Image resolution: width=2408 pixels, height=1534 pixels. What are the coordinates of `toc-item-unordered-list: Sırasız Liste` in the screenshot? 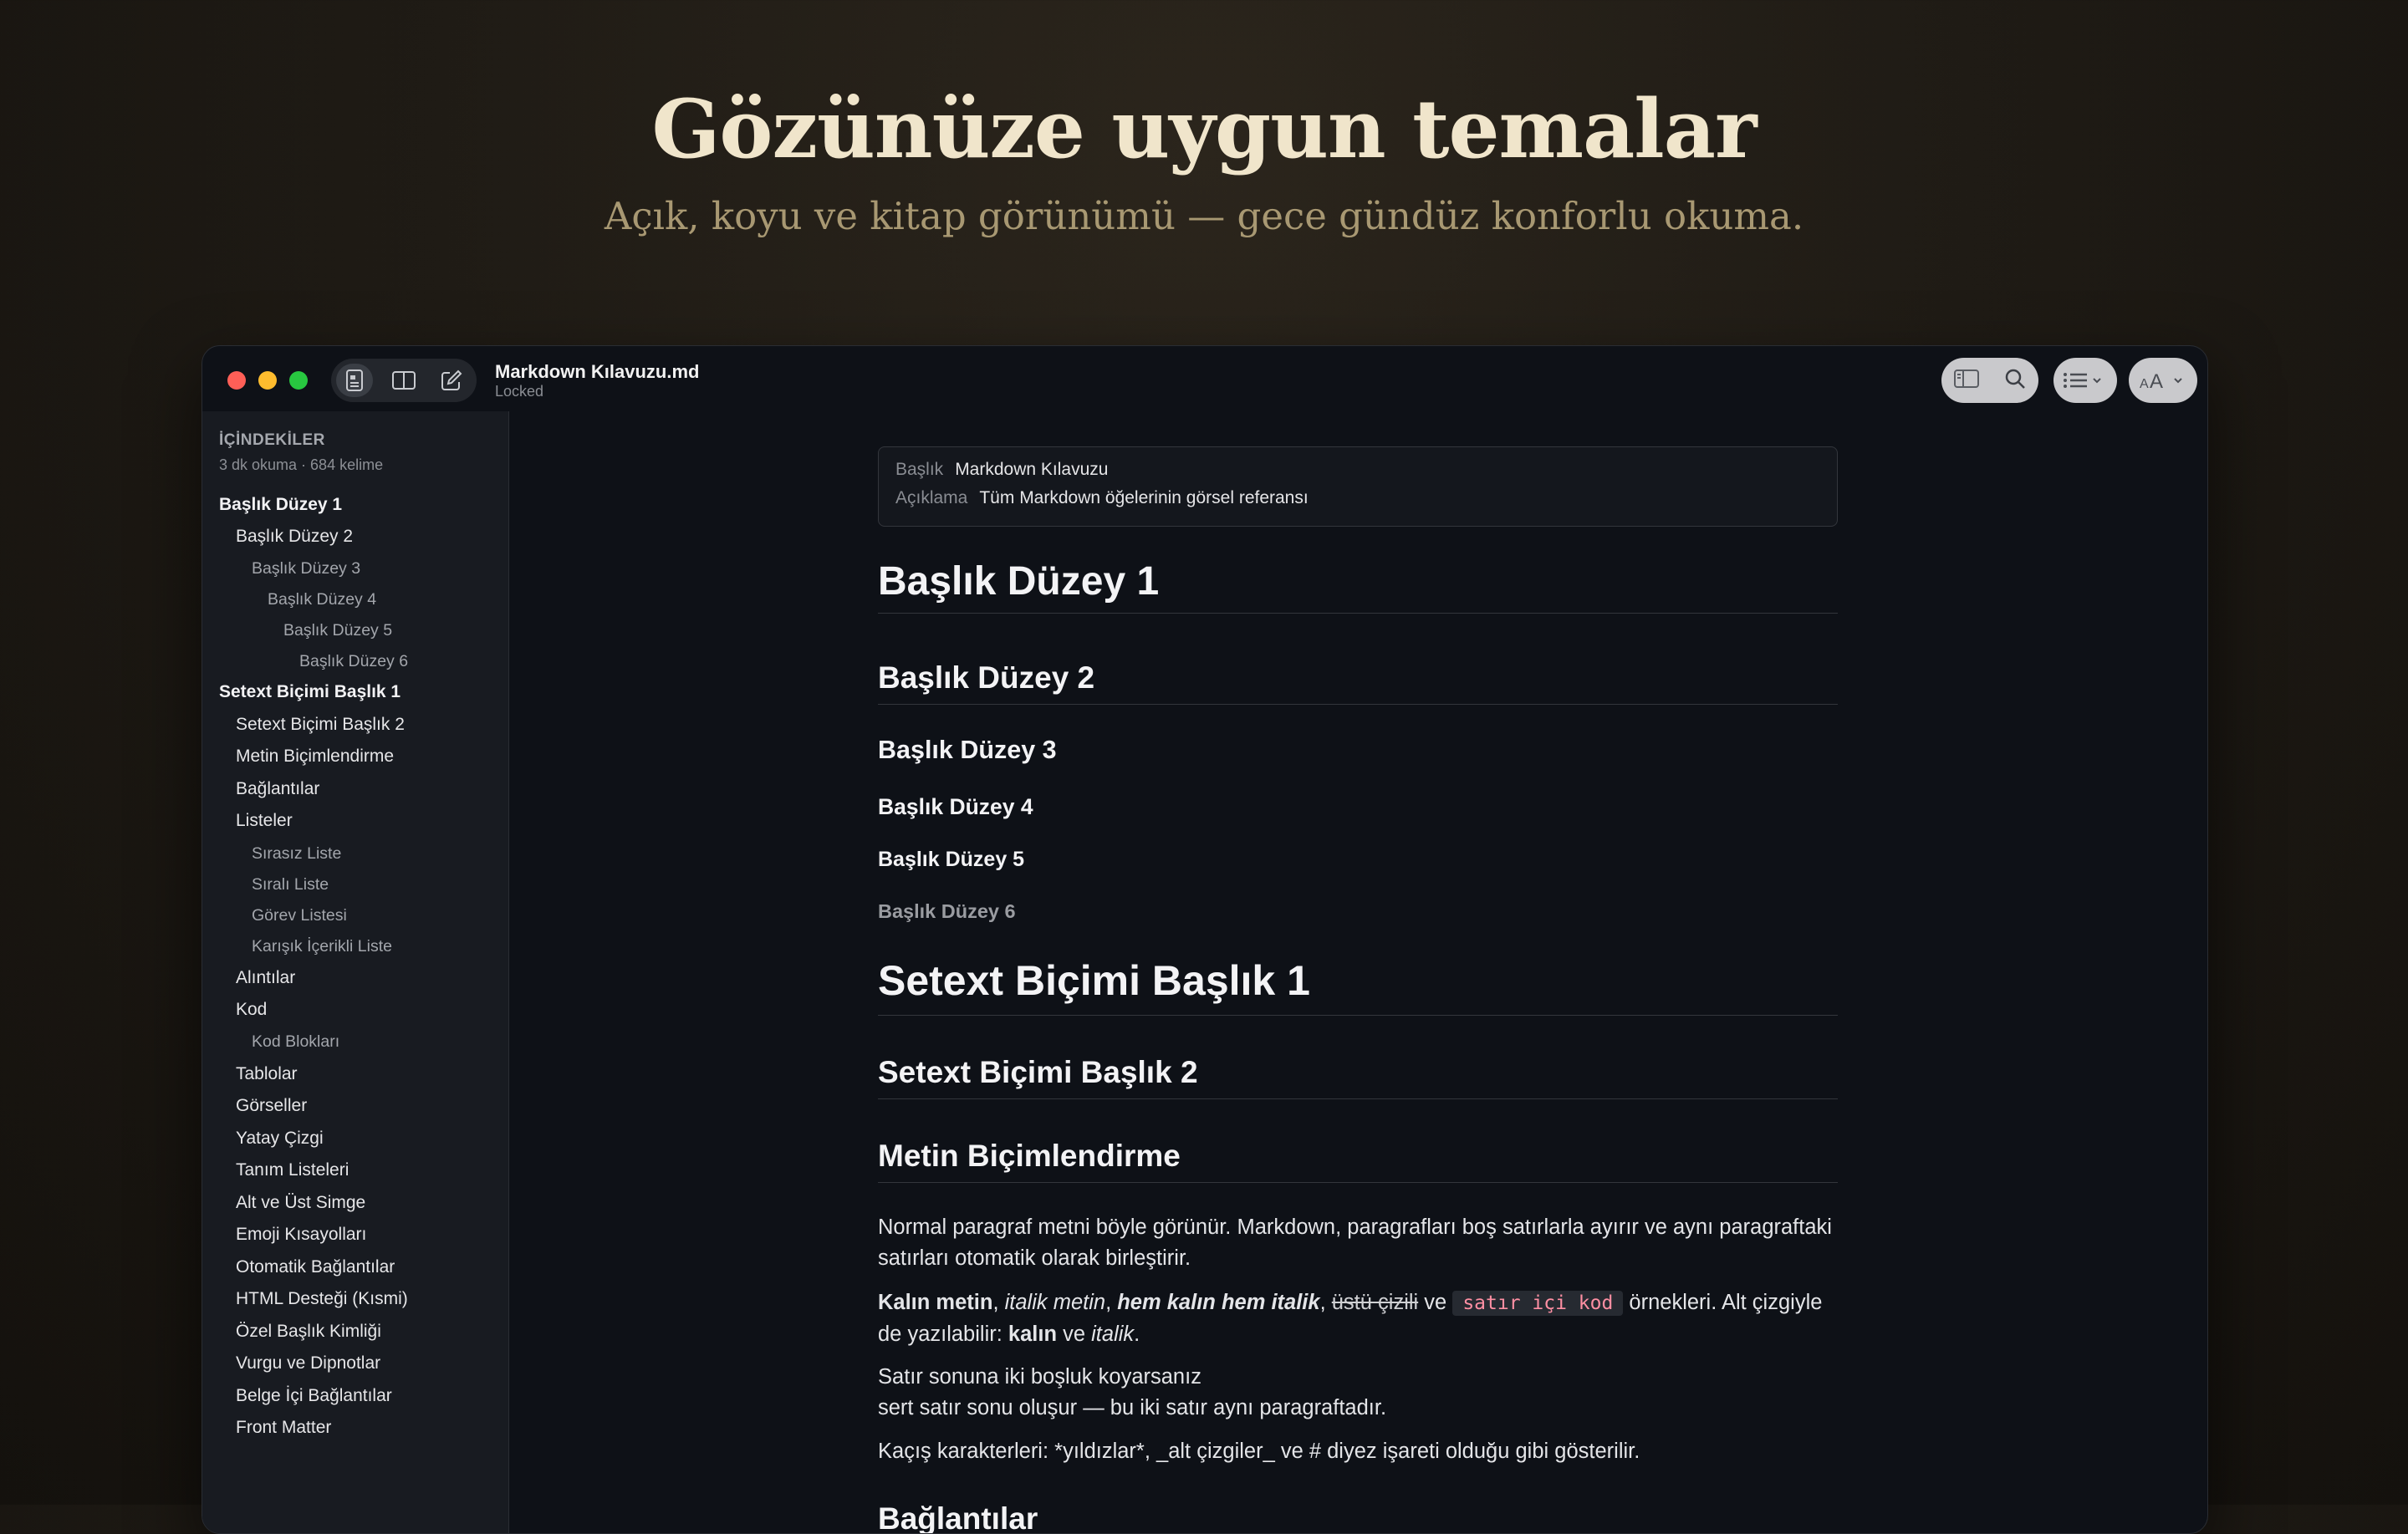 It's located at (297, 854).